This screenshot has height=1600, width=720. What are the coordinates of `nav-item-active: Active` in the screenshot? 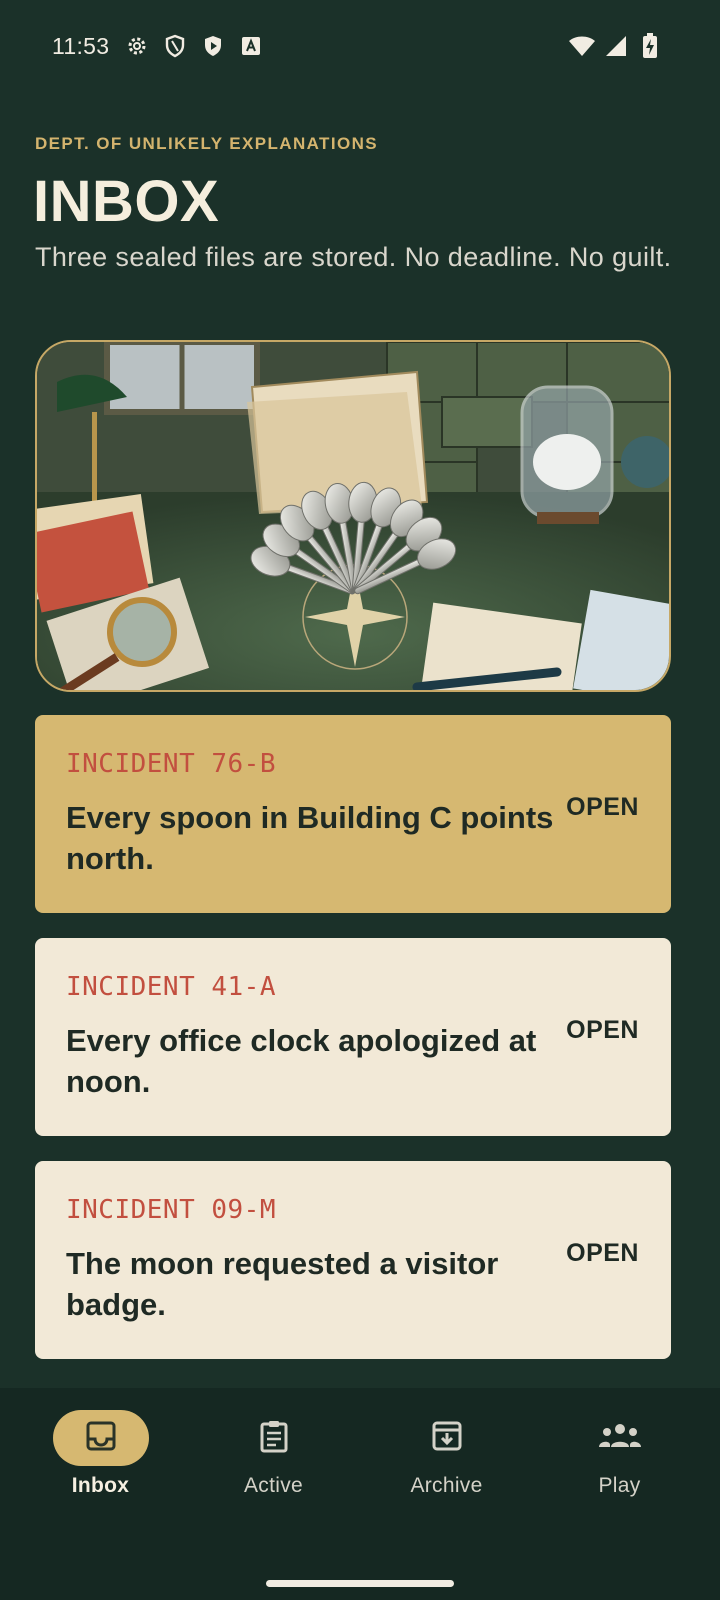 It's located at (274, 1494).